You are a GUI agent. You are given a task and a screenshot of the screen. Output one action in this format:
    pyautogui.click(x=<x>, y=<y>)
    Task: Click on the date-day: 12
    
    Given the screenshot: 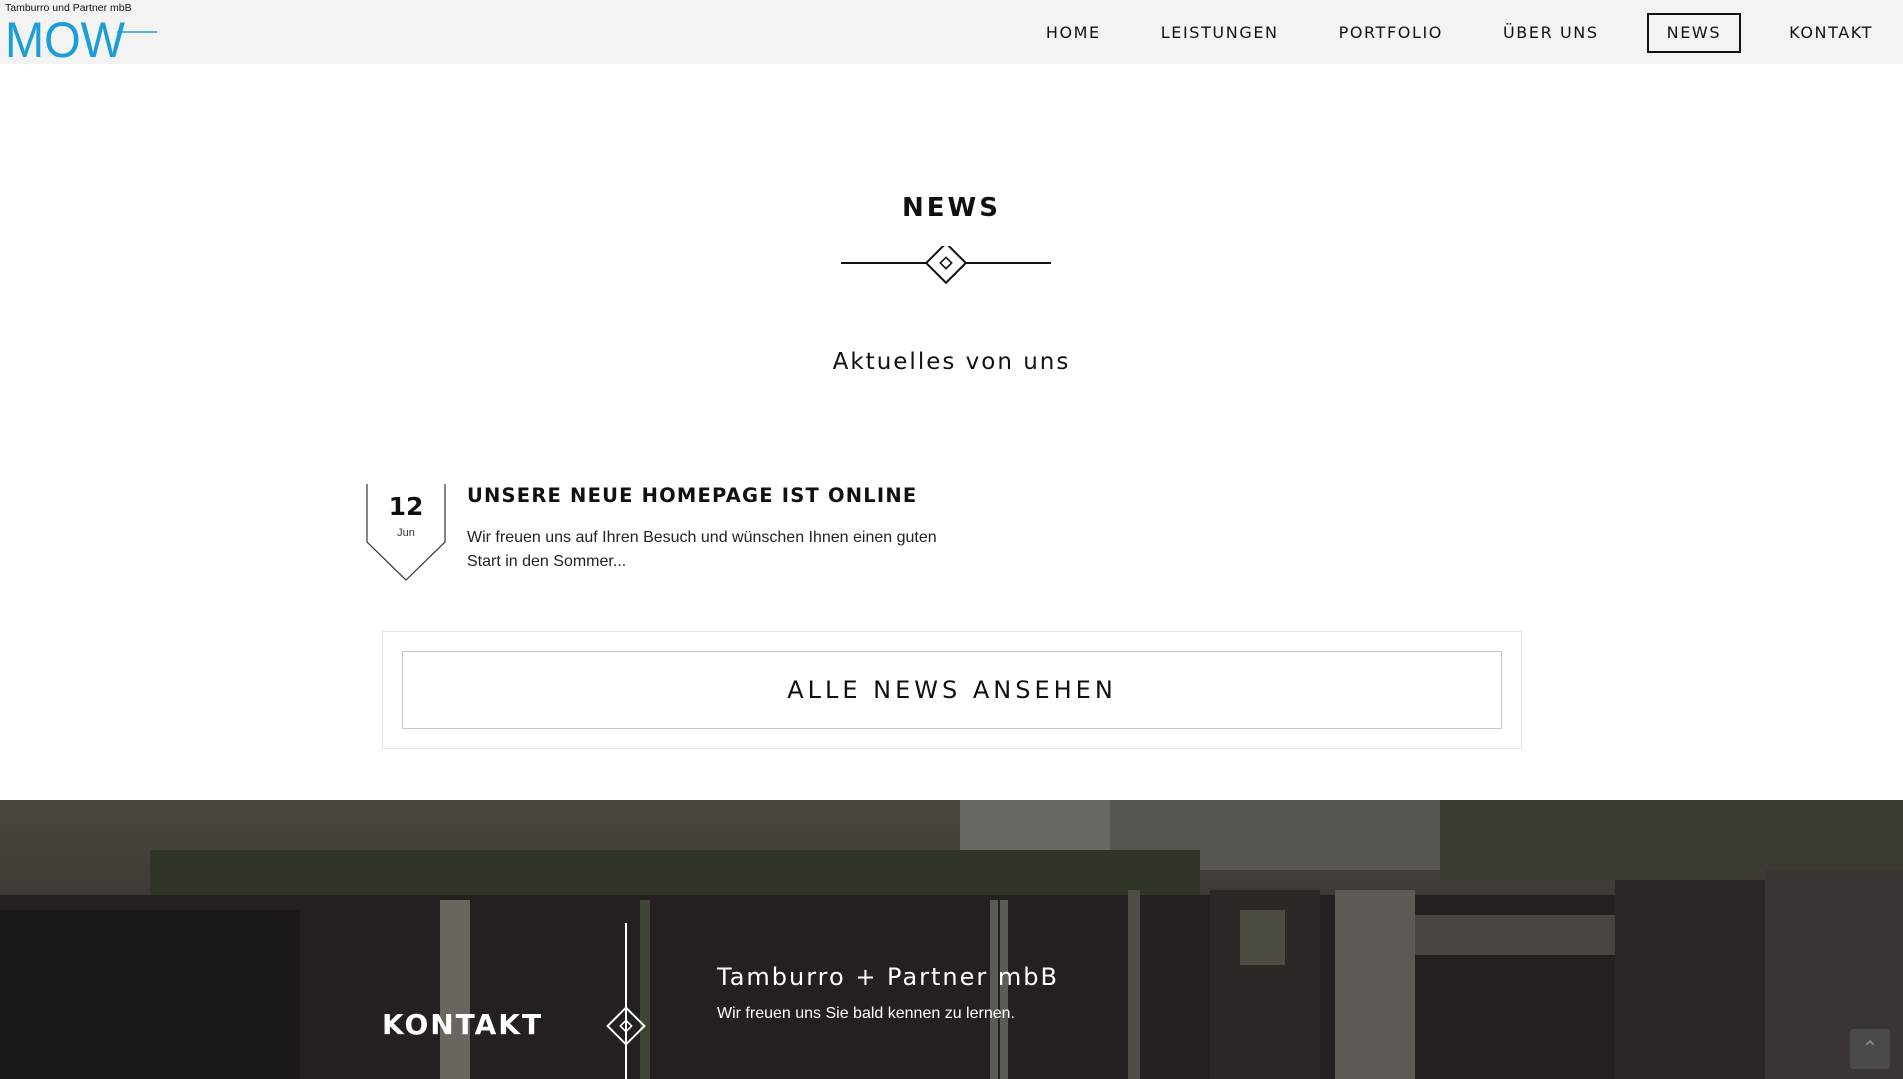 What is the action you would take?
    pyautogui.click(x=406, y=506)
    